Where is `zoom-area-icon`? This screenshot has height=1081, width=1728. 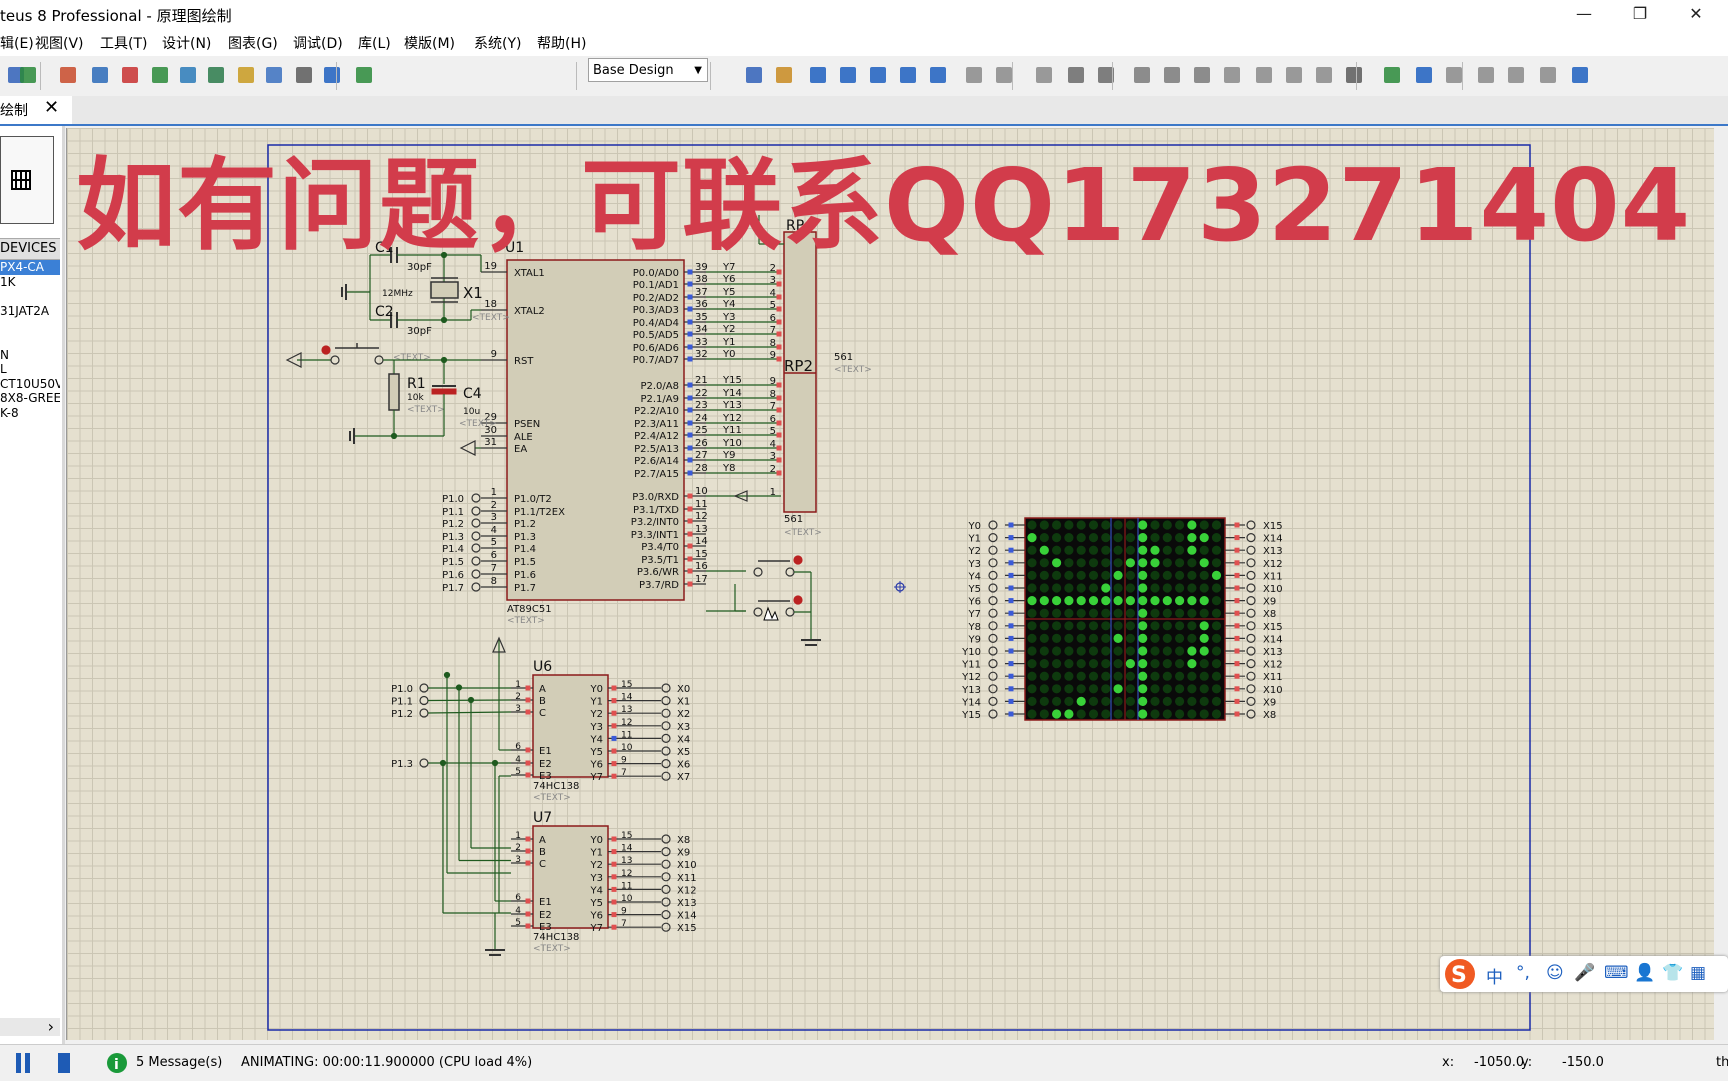
zoom-area-icon is located at coordinates (938, 75).